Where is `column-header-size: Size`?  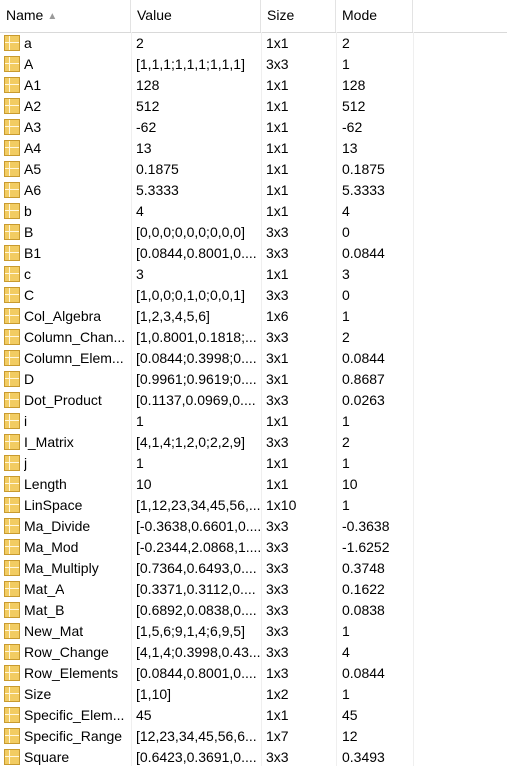
column-header-size: Size is located at coordinates (298, 16).